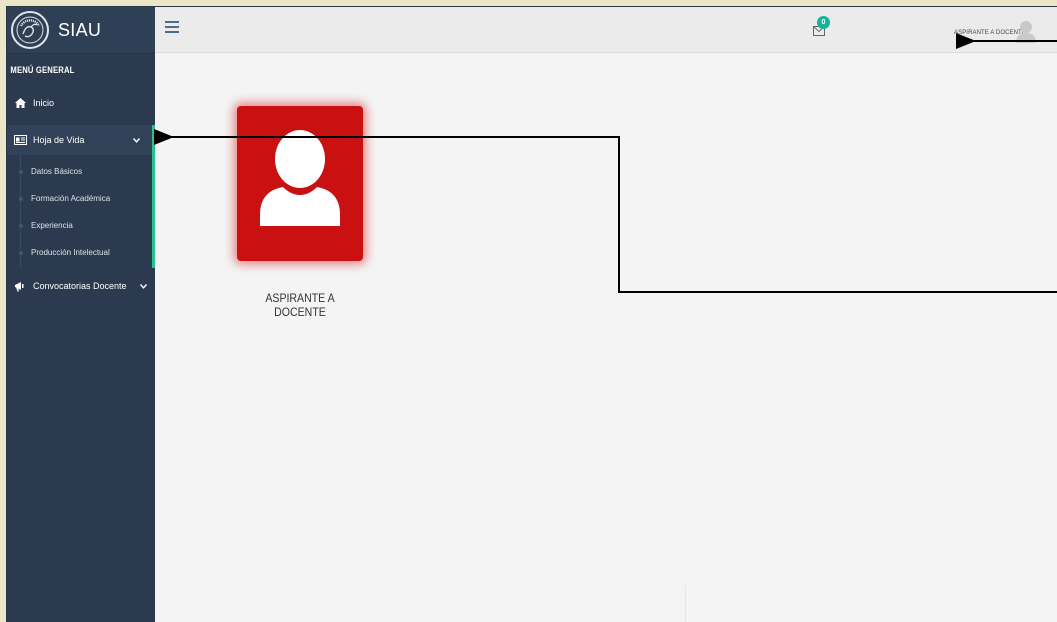 This screenshot has width=1057, height=622. Describe the element at coordinates (606, 30) in the screenshot. I see `topbar: 0 ASPIRANTE A DOCENTE` at that location.